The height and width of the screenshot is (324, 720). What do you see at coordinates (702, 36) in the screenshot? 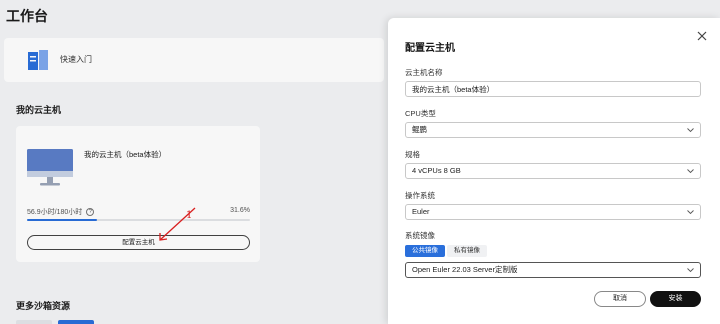
I see `close-icon` at bounding box center [702, 36].